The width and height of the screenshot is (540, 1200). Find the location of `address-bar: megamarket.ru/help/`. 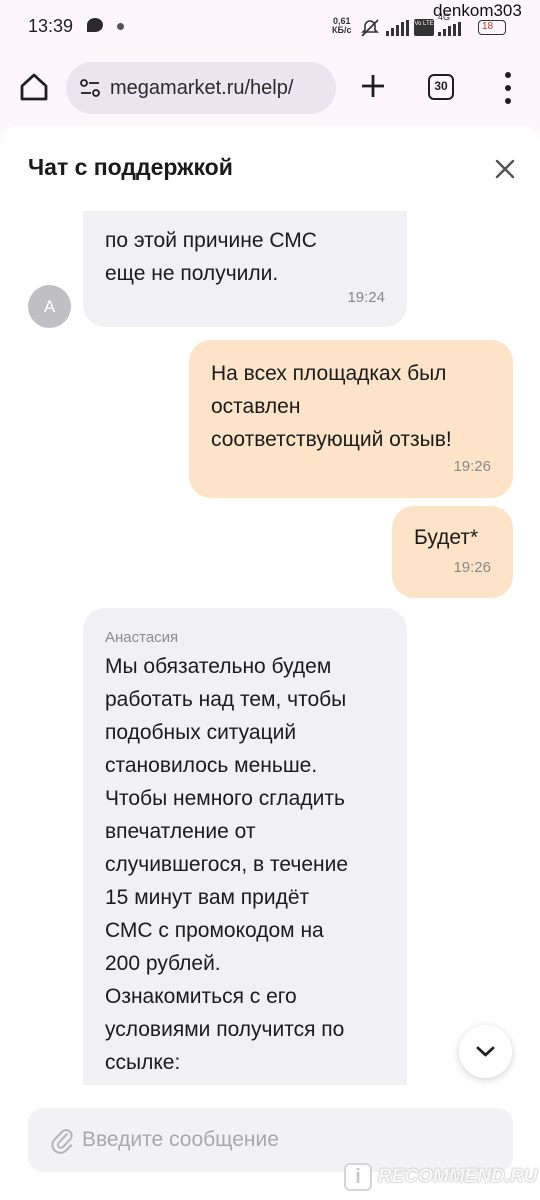

address-bar: megamarket.ru/help/ is located at coordinates (201, 88).